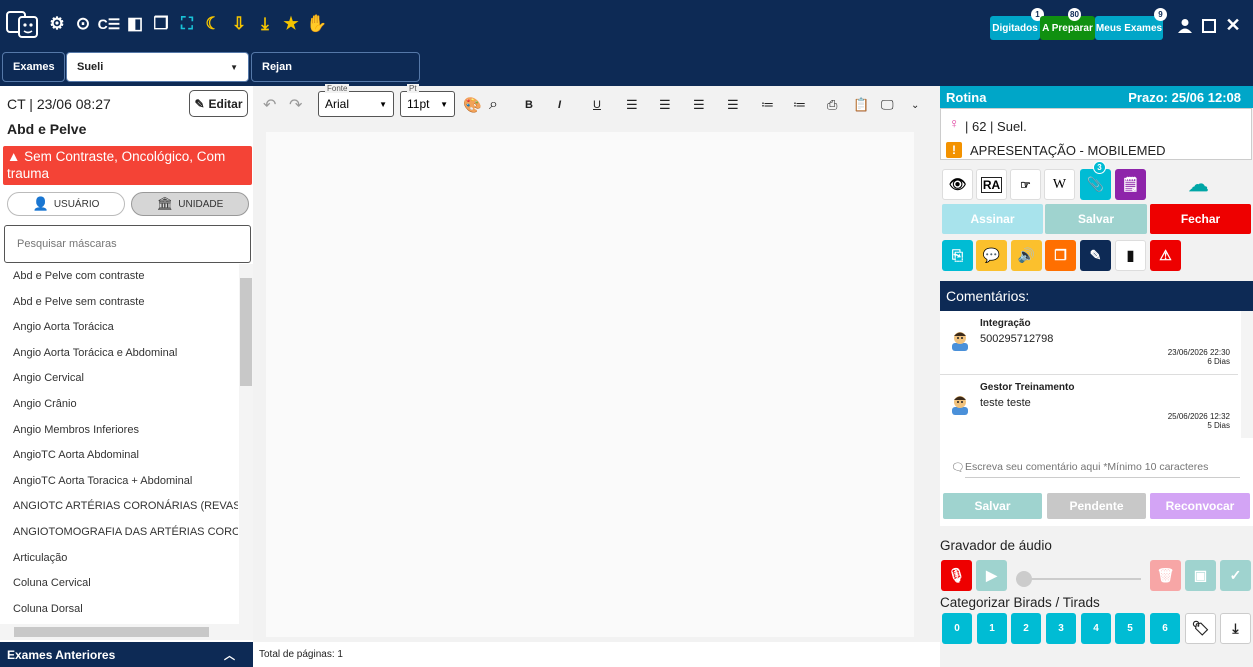 This screenshot has width=1253, height=667. I want to click on cloud-check-button: ☁, so click(1198, 184).